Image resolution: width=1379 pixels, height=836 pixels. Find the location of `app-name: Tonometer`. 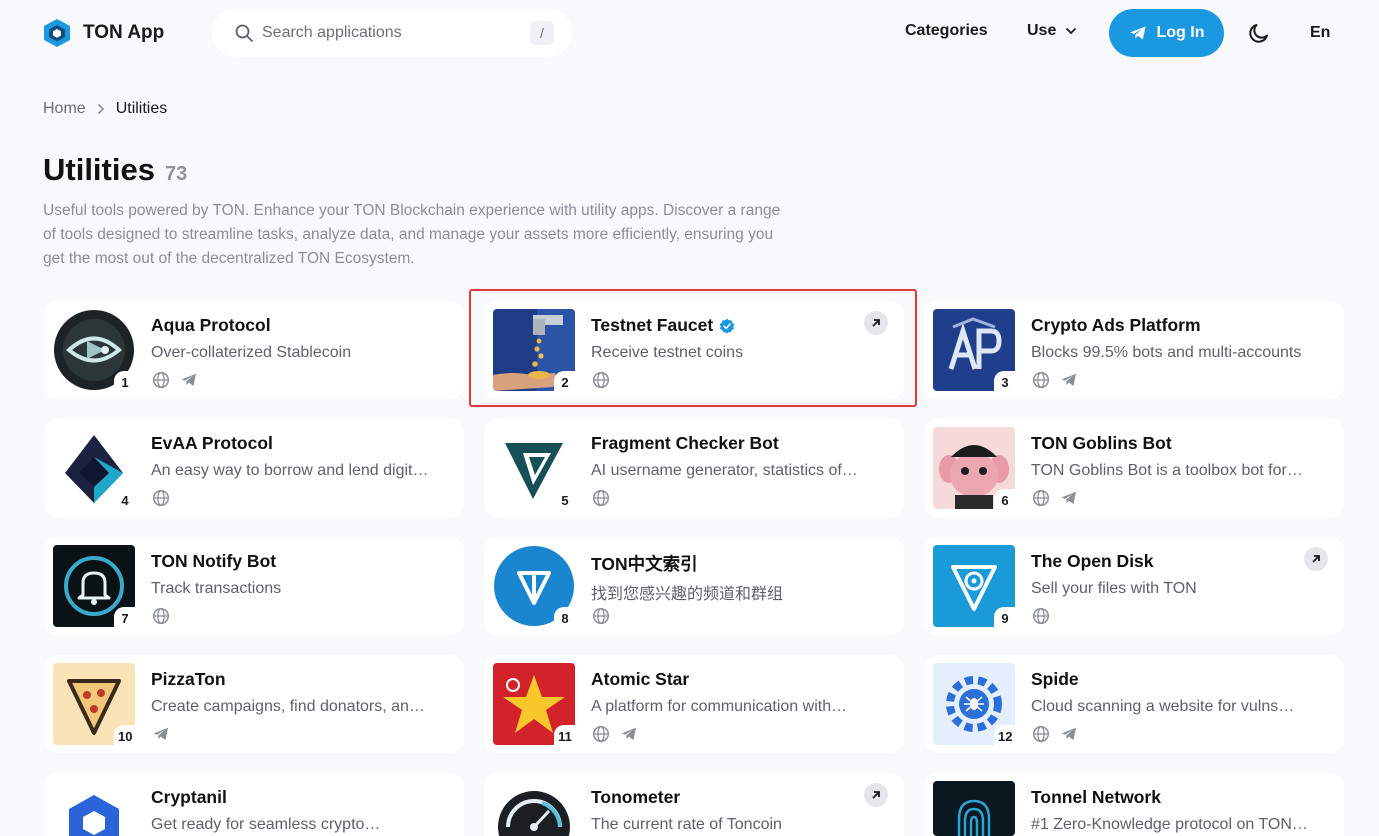

app-name: Tonometer is located at coordinates (635, 797).